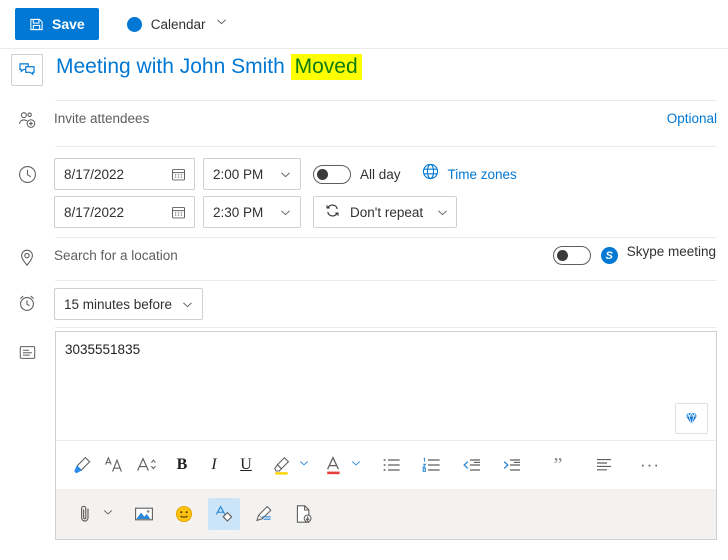 The height and width of the screenshot is (560, 728). I want to click on increase-indent-icon, so click(512, 465).